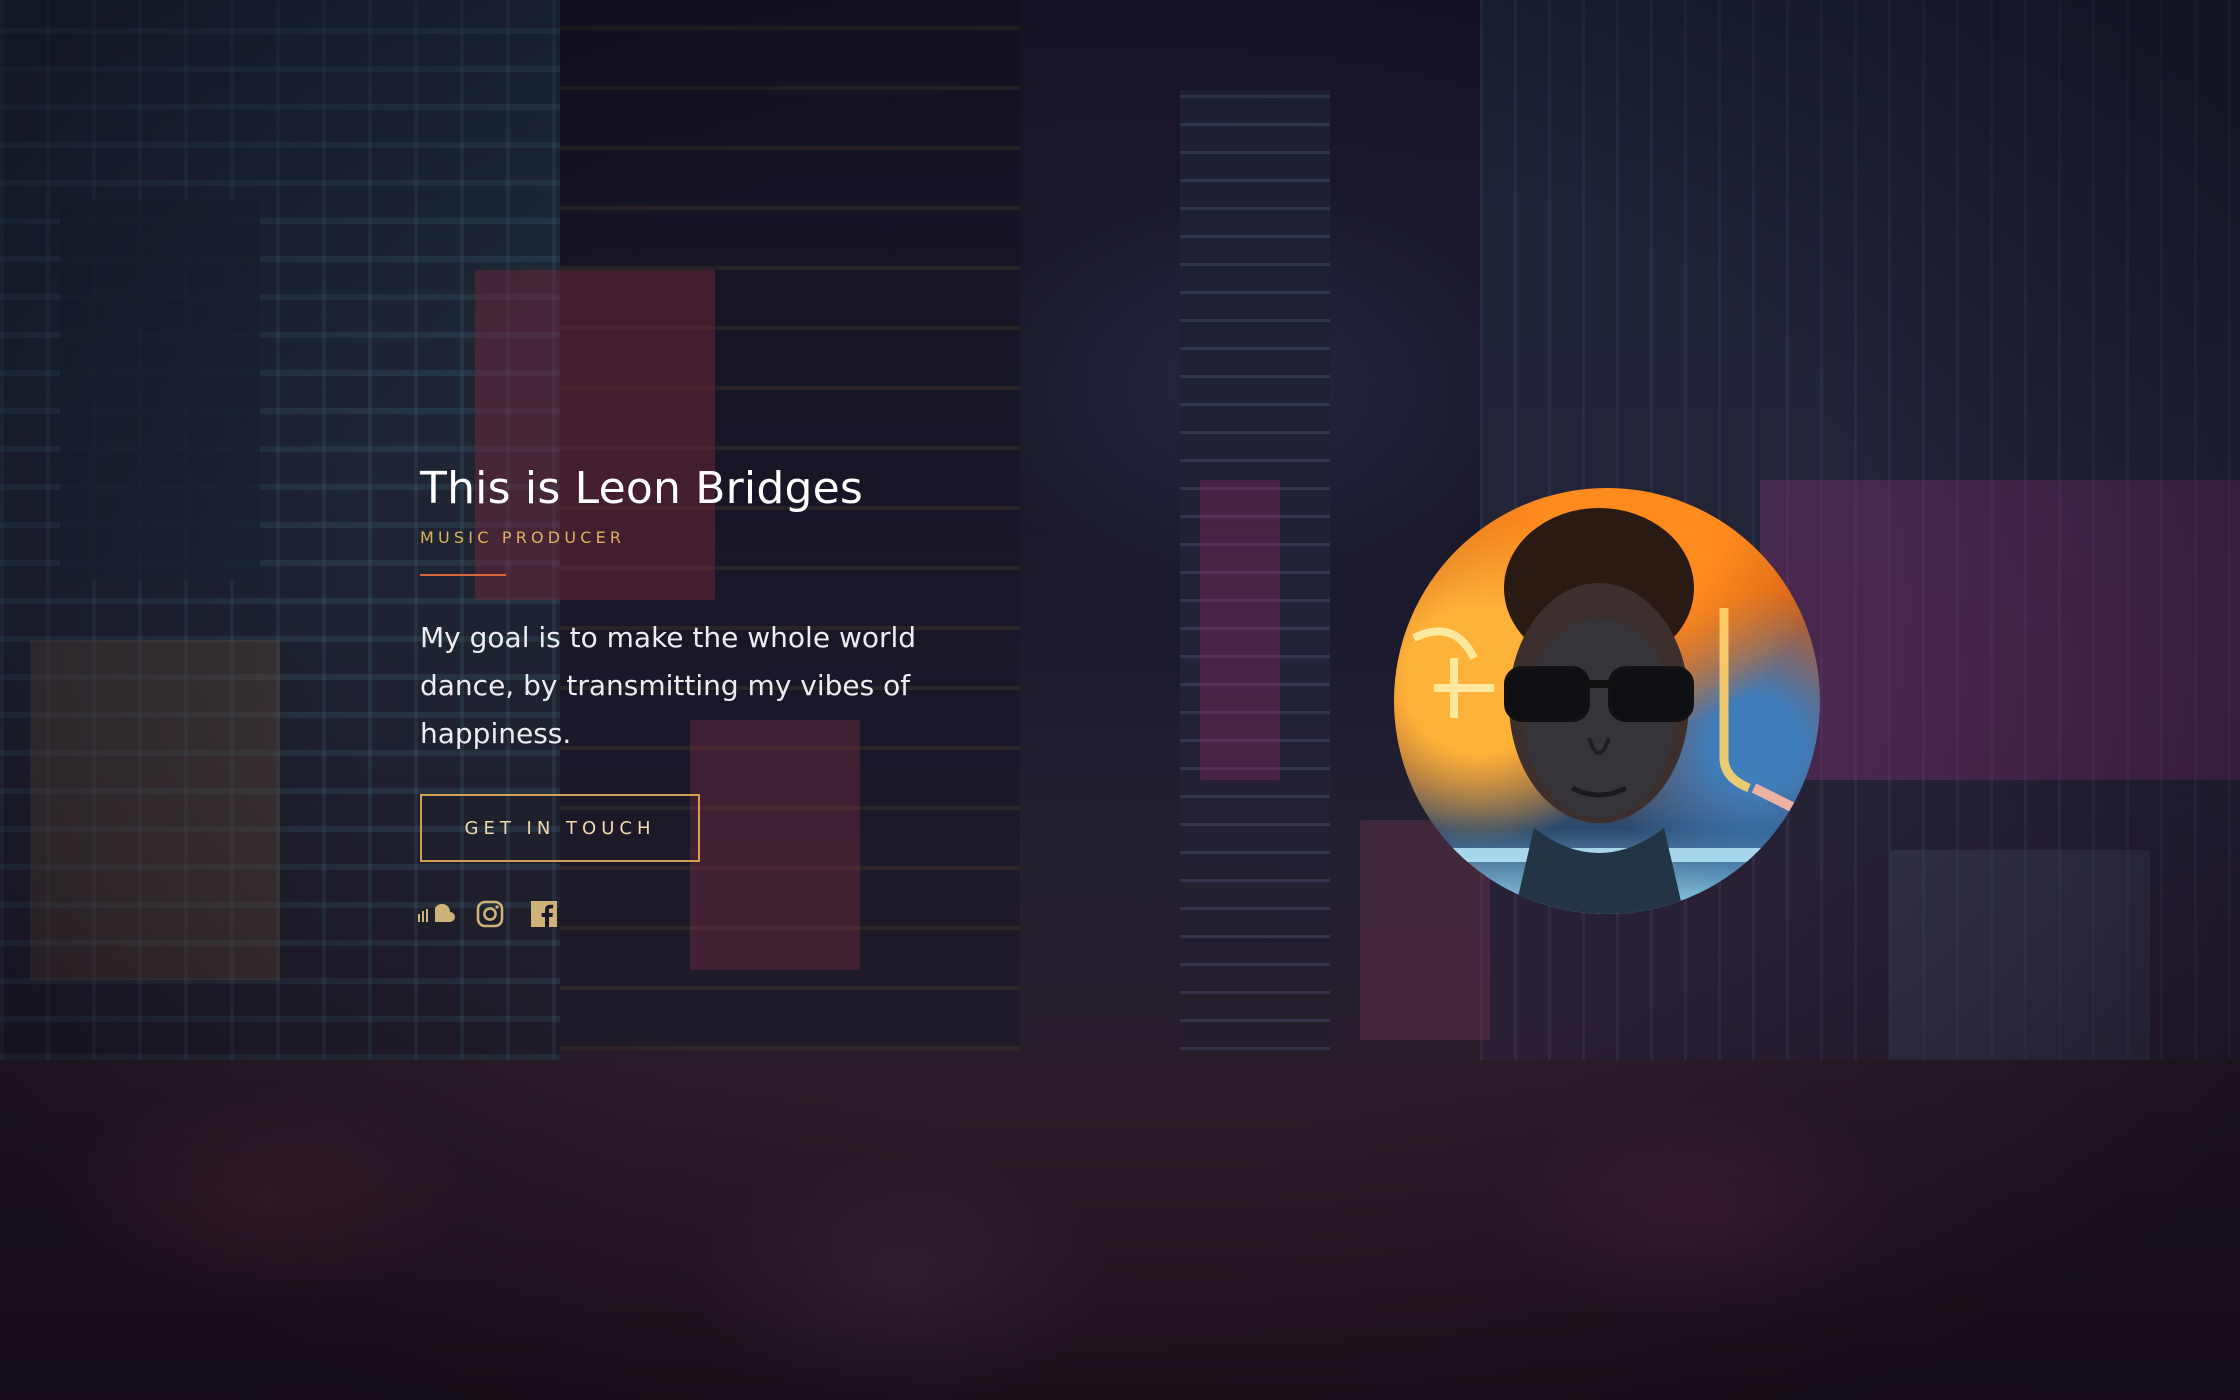 This screenshot has width=2240, height=1400. I want to click on soundcloud-link, so click(436, 916).